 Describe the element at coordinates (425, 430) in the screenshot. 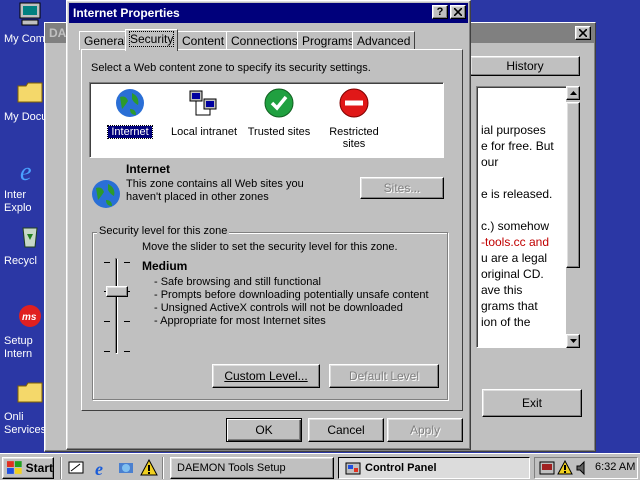

I see `apply-button: Apply` at that location.